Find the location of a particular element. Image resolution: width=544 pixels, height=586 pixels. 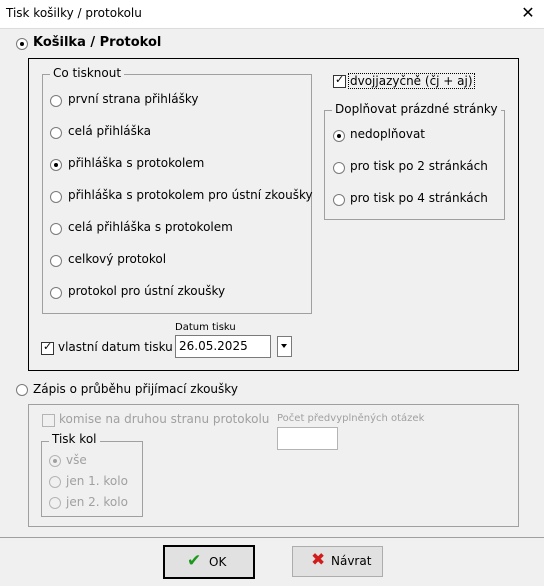

label-tisk-po-2: pro tisk po 2 stránkách is located at coordinates (419, 166).